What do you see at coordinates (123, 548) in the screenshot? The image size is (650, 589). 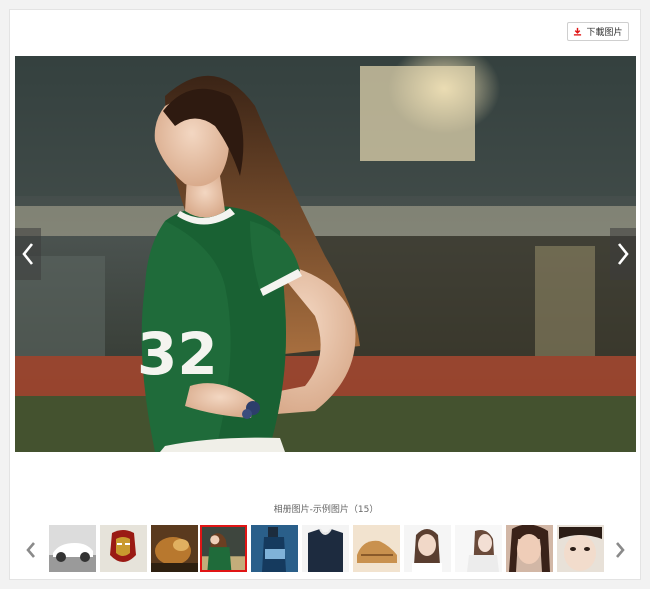 I see `thumbnail-iron-man` at bounding box center [123, 548].